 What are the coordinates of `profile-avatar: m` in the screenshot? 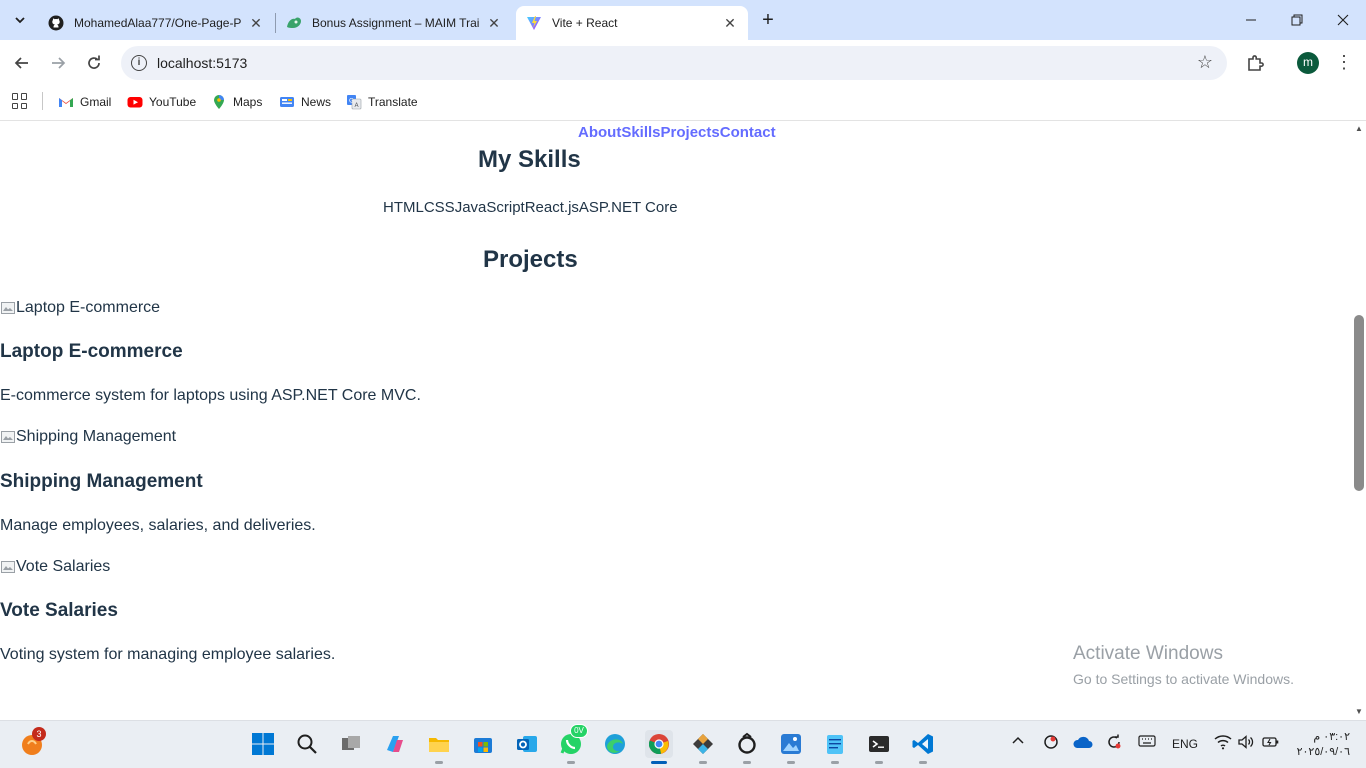 It's located at (1308, 63).